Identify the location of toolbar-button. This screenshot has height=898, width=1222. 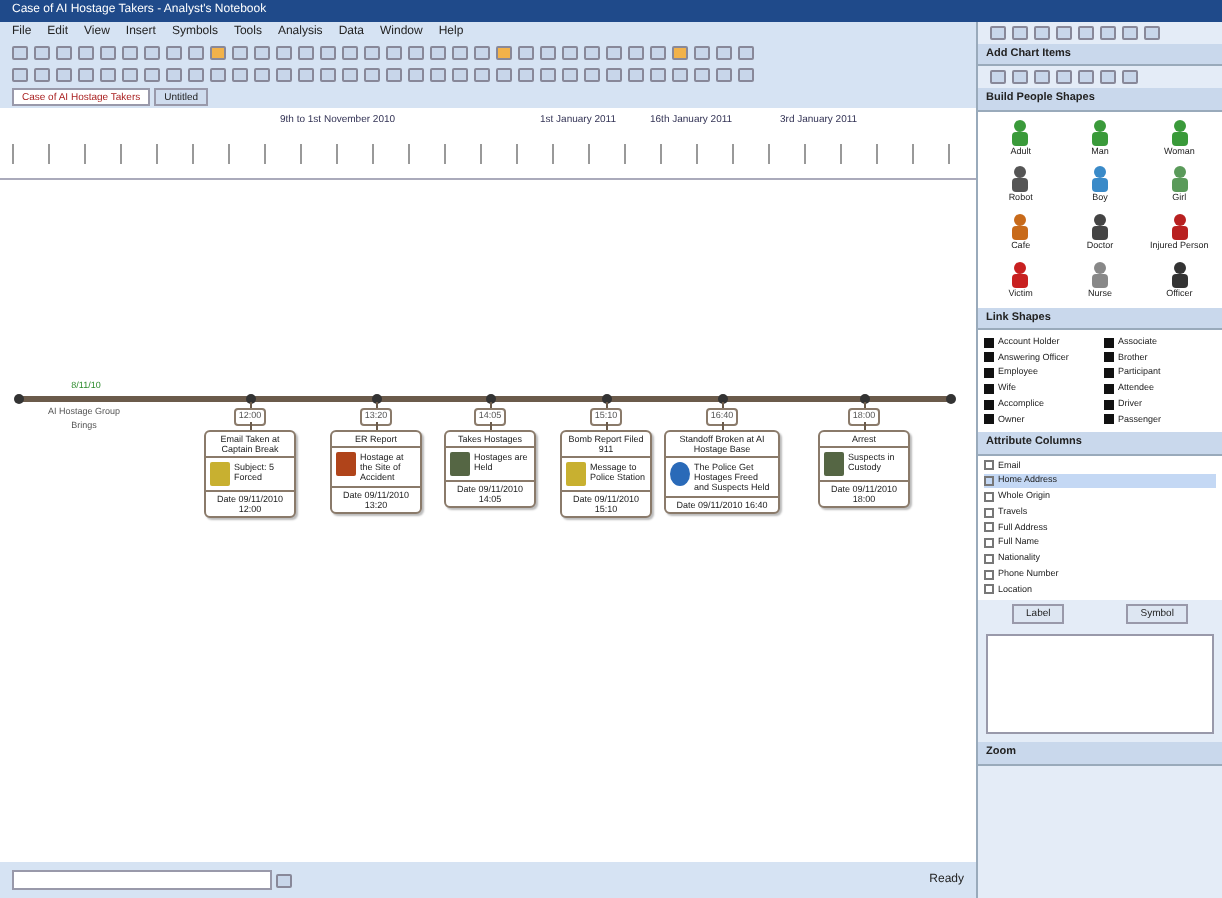
(283, 880).